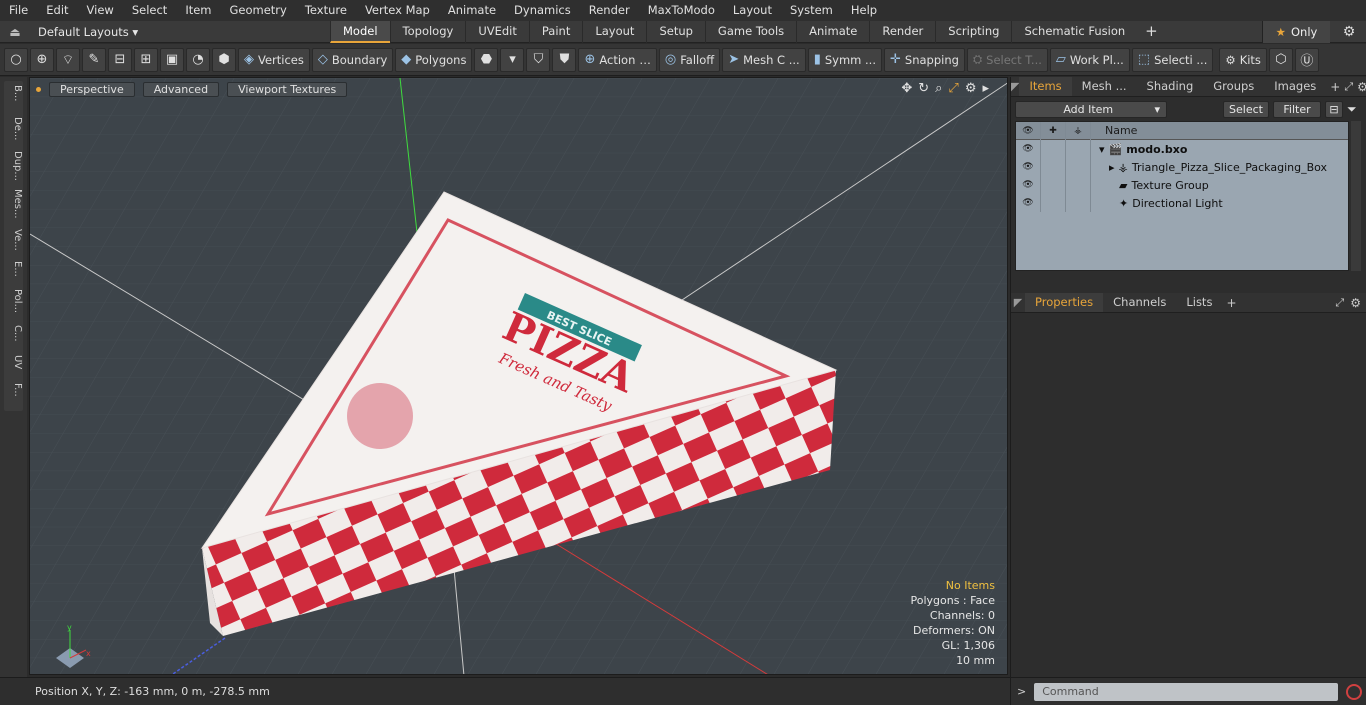 The height and width of the screenshot is (705, 1366). I want to click on collapse-icon: ⊟, so click(1334, 109).